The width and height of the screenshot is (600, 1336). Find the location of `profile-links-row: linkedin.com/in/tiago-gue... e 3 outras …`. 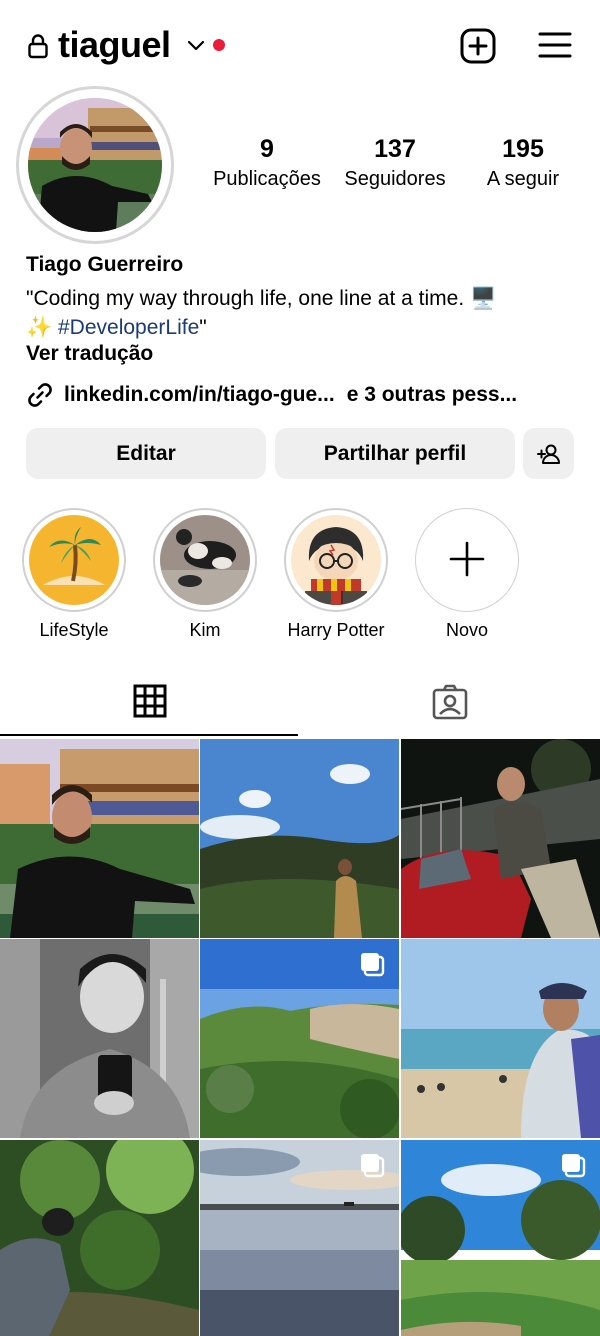

profile-links-row: linkedin.com/in/tiago-gue... e 3 outras … is located at coordinates (271, 395).